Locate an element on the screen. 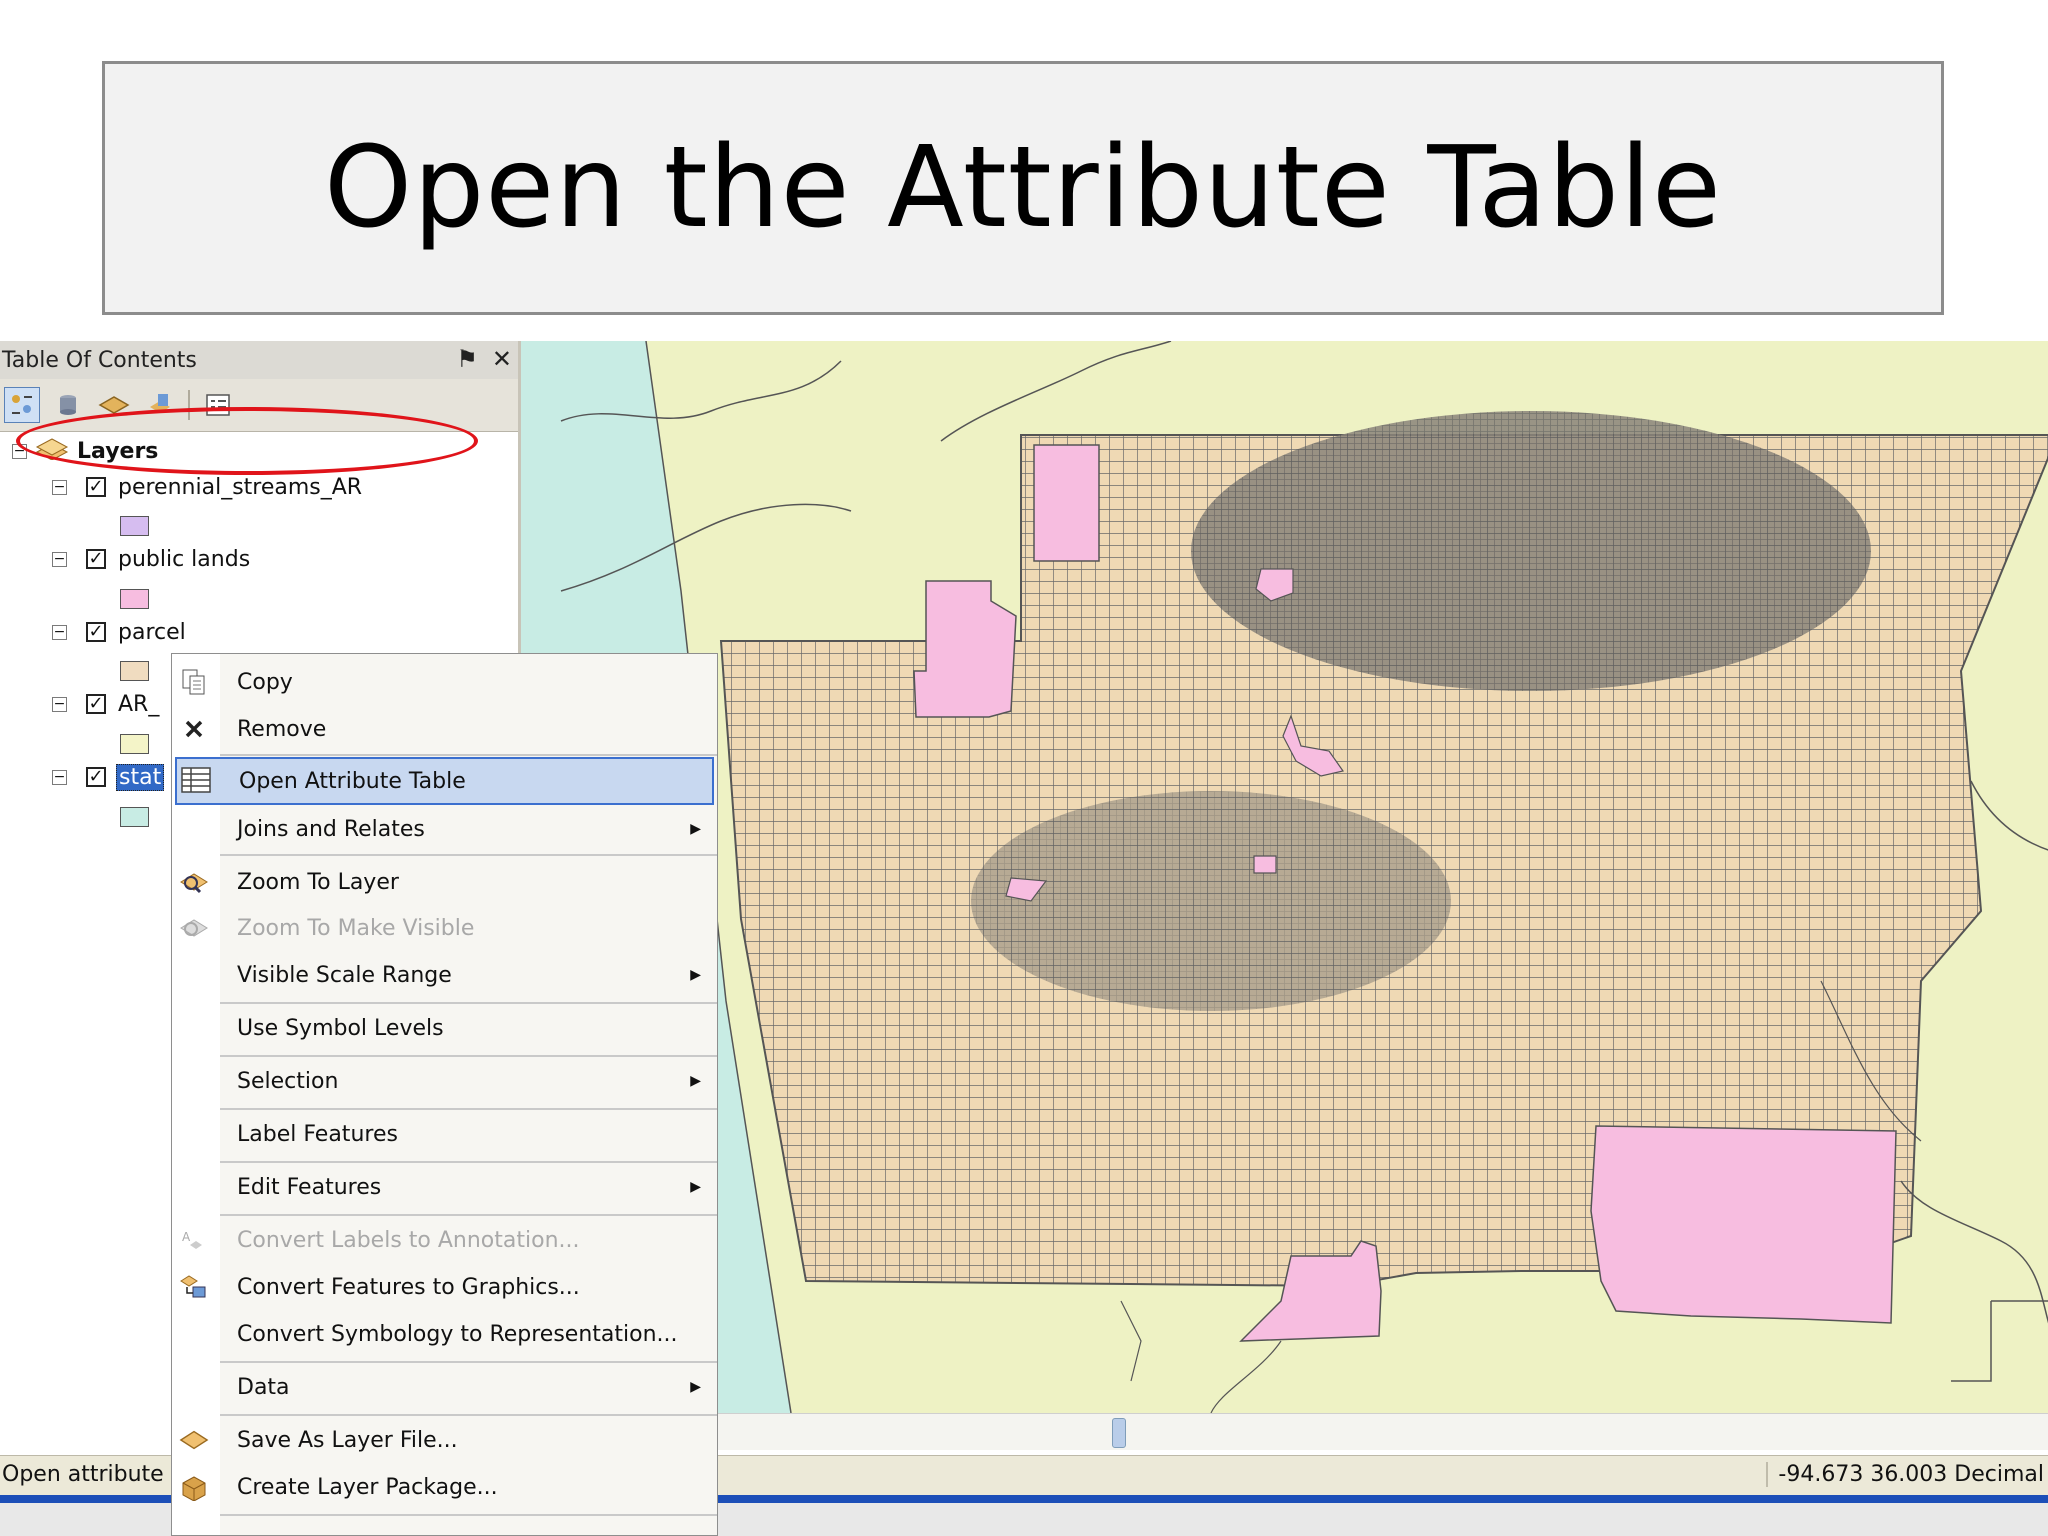 Image resolution: width=2048 pixels, height=1536 pixels. menu-item-edit-features: Edit Features ▶ is located at coordinates (444, 1187).